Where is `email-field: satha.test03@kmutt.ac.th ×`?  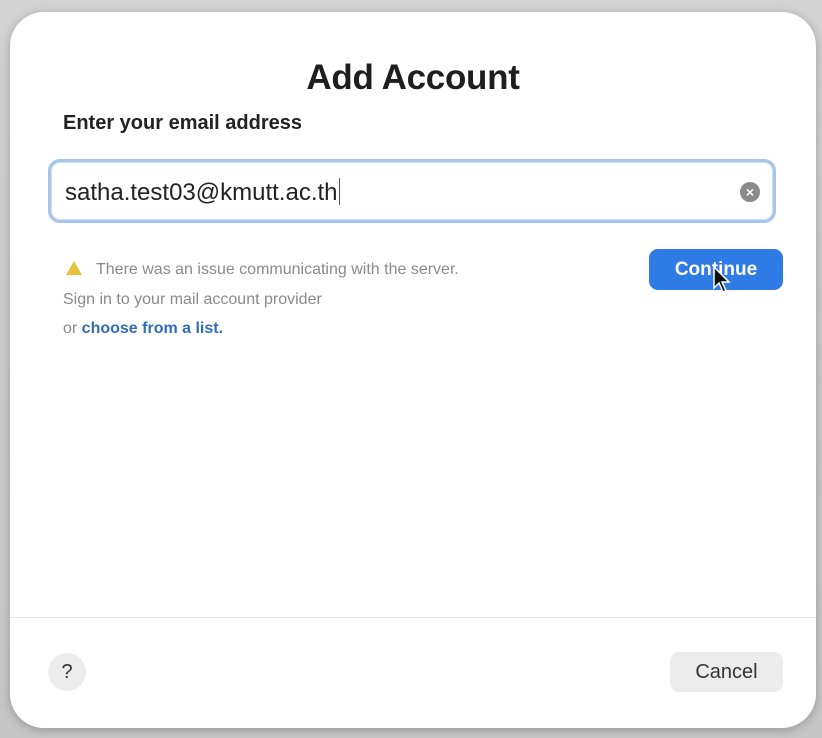 email-field: satha.test03@kmutt.ac.th × is located at coordinates (412, 191).